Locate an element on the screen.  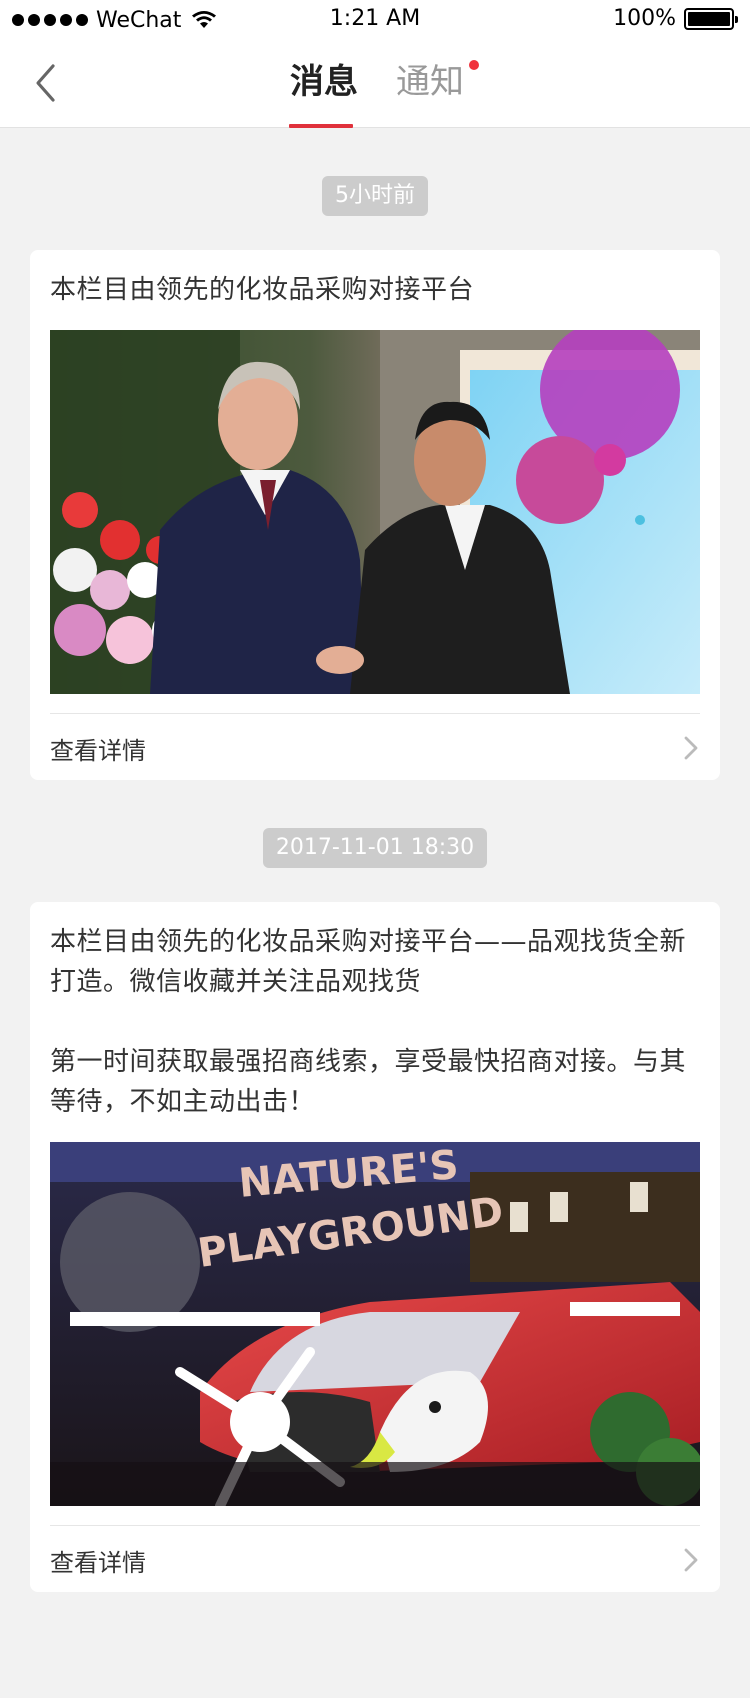
battery-percentage: 100% is located at coordinates (644, 18).